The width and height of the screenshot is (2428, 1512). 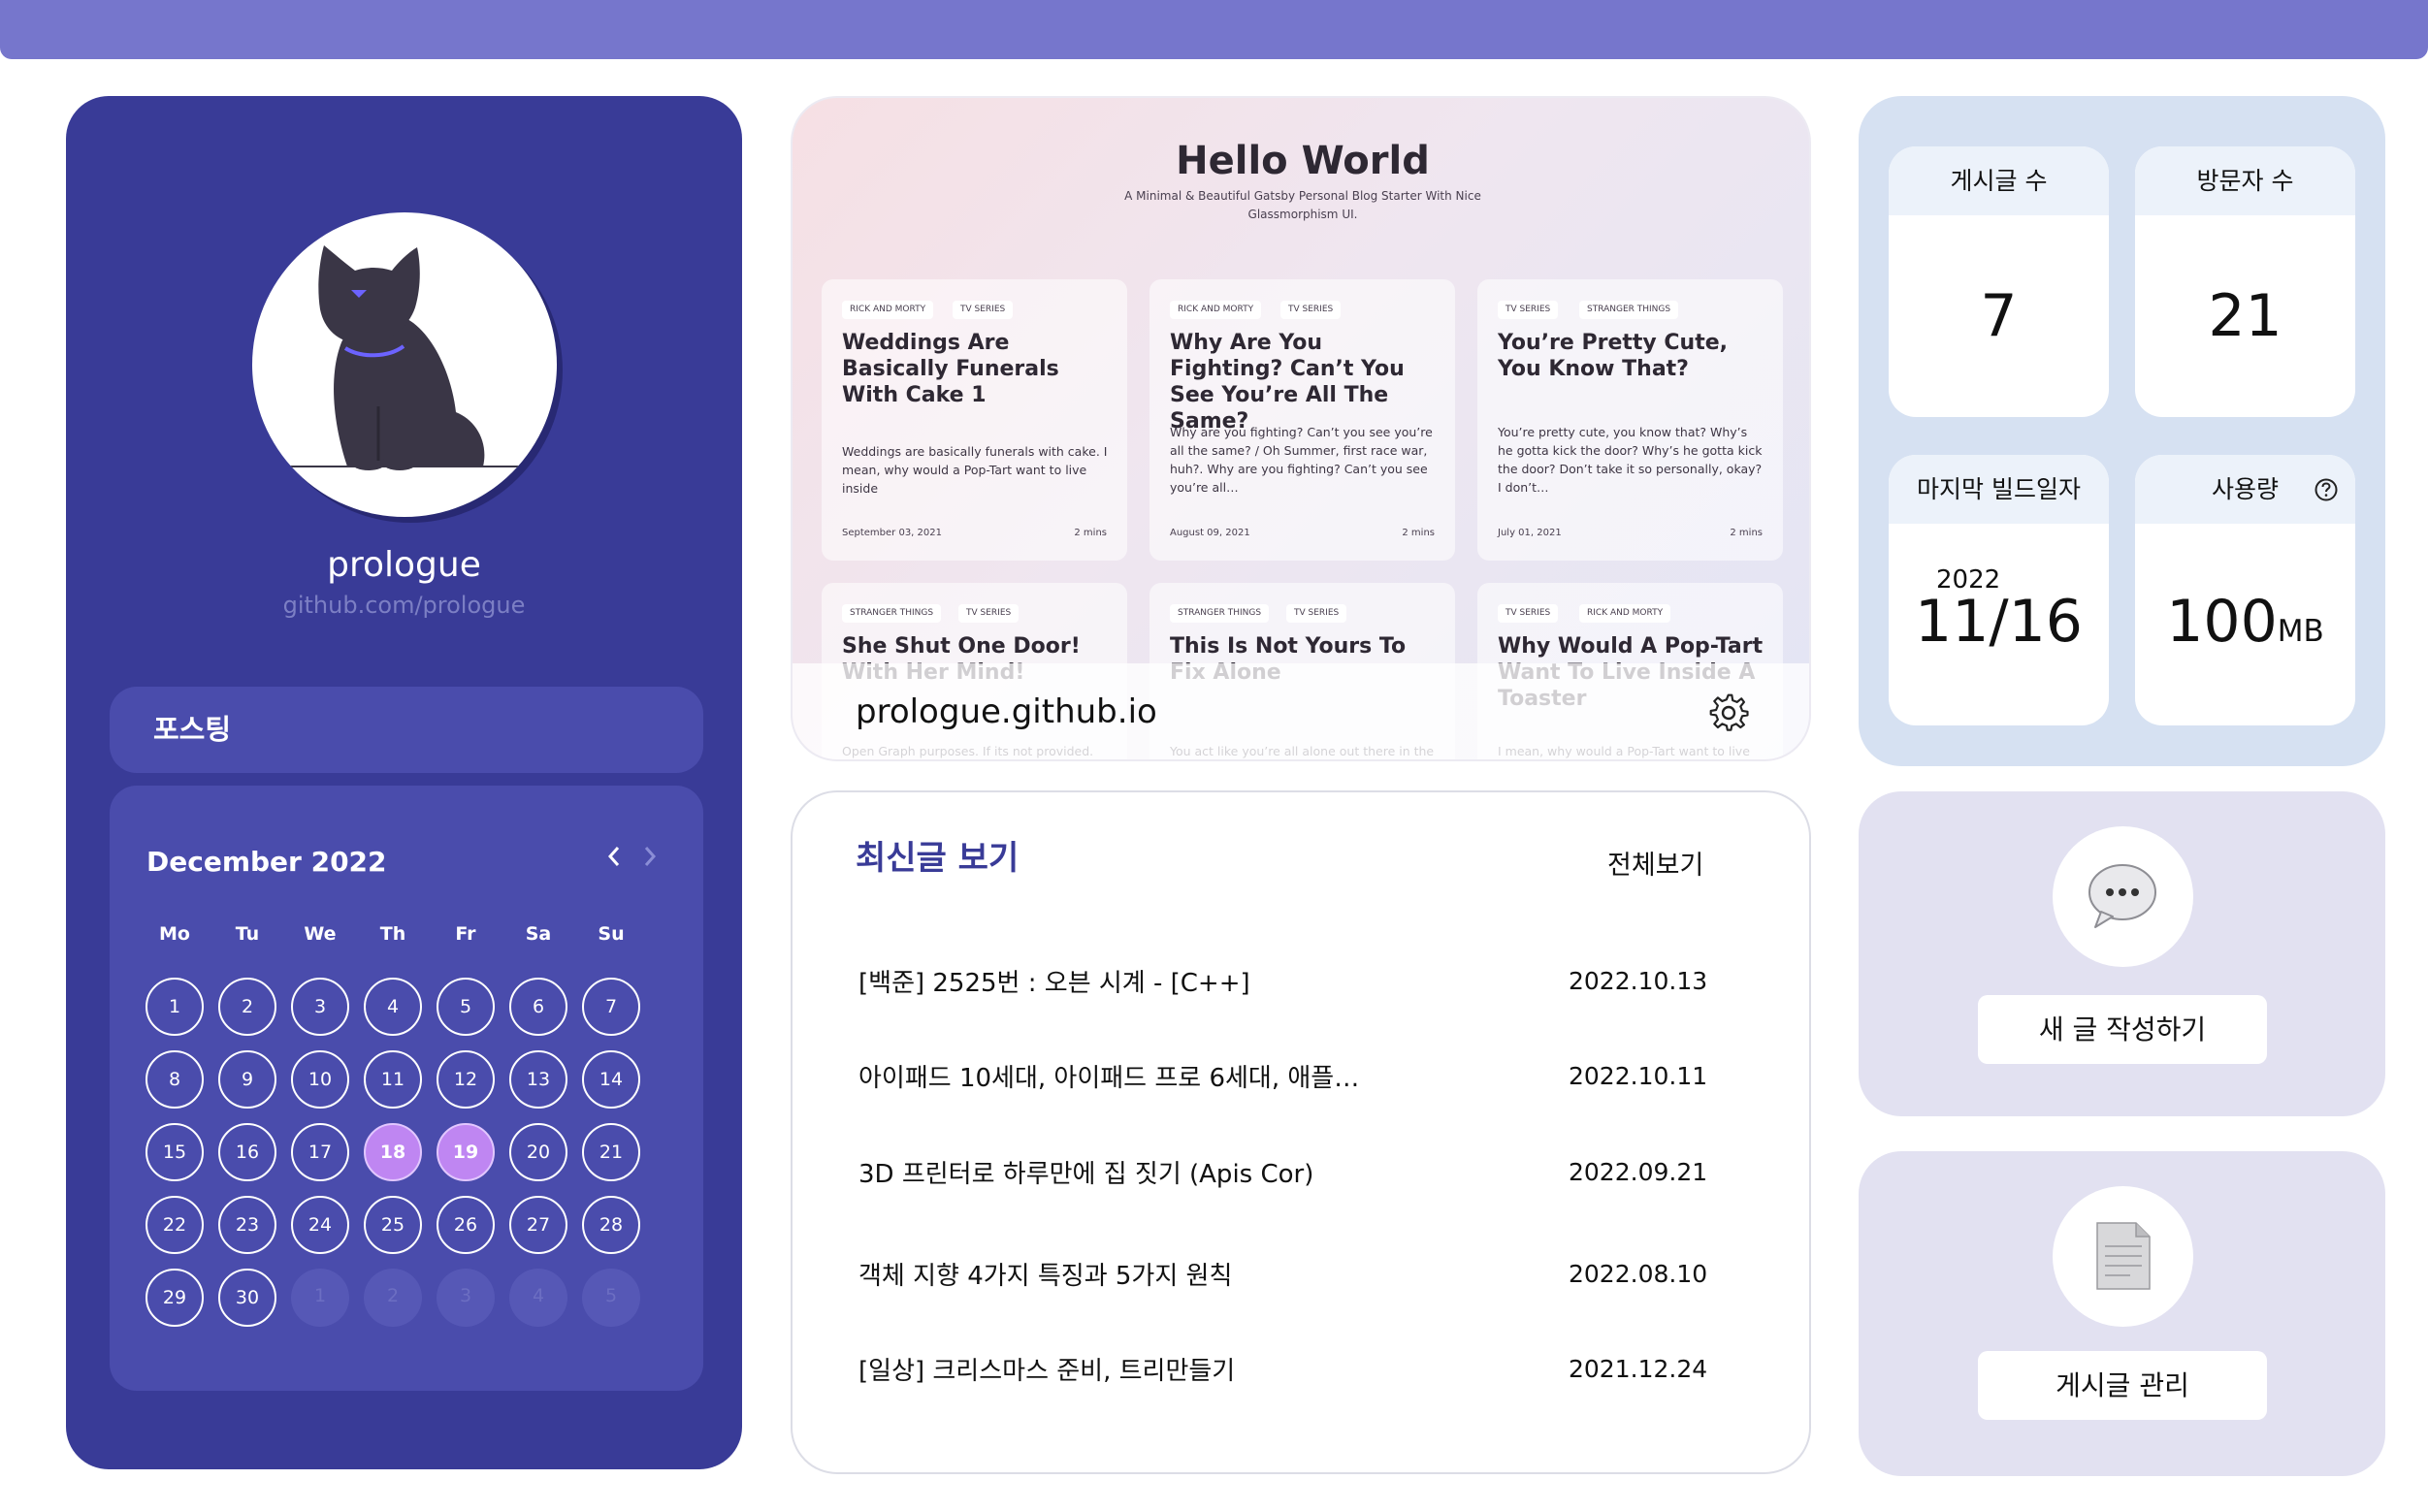 I want to click on calendar-day: 7, so click(x=611, y=1007).